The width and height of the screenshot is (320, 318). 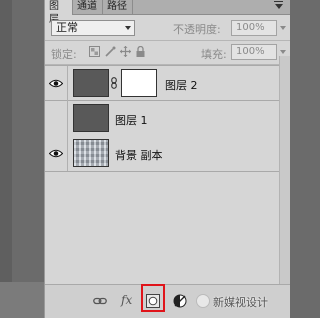 What do you see at coordinates (64, 54) in the screenshot?
I see `lock-label: 锁定:` at bounding box center [64, 54].